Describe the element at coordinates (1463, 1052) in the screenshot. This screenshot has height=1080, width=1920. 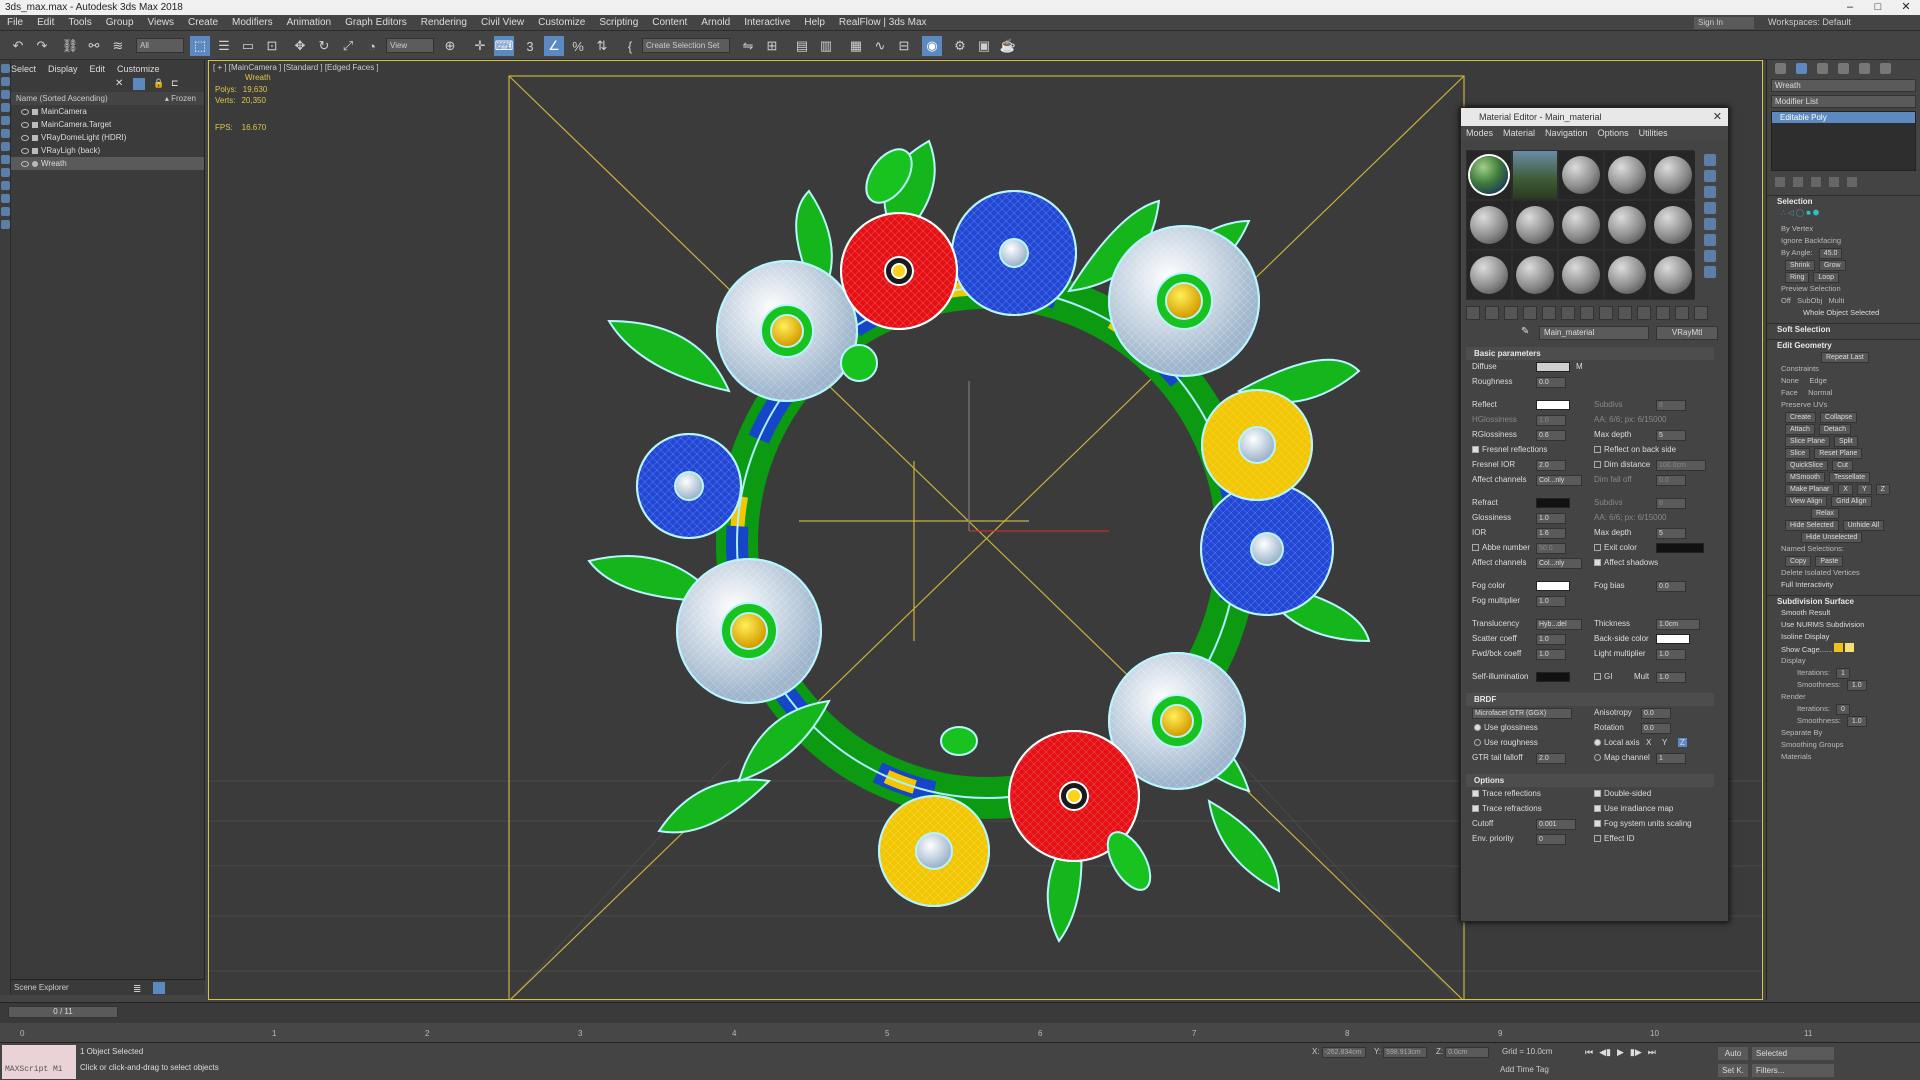
I see `z-coordinate: Z: 0.0cm` at that location.